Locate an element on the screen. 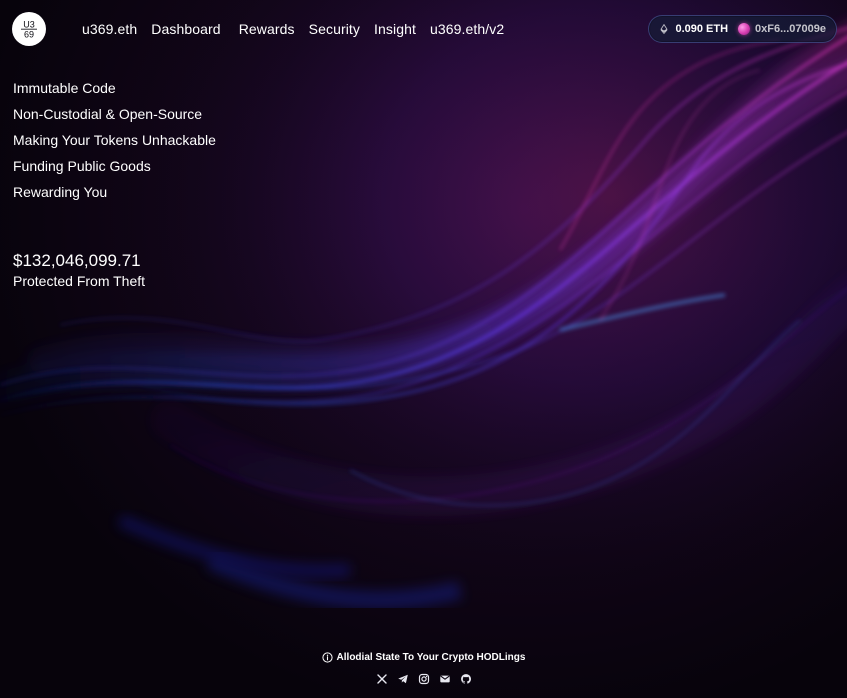 The width and height of the screenshot is (847, 698). telegram-icon is located at coordinates (403, 679).